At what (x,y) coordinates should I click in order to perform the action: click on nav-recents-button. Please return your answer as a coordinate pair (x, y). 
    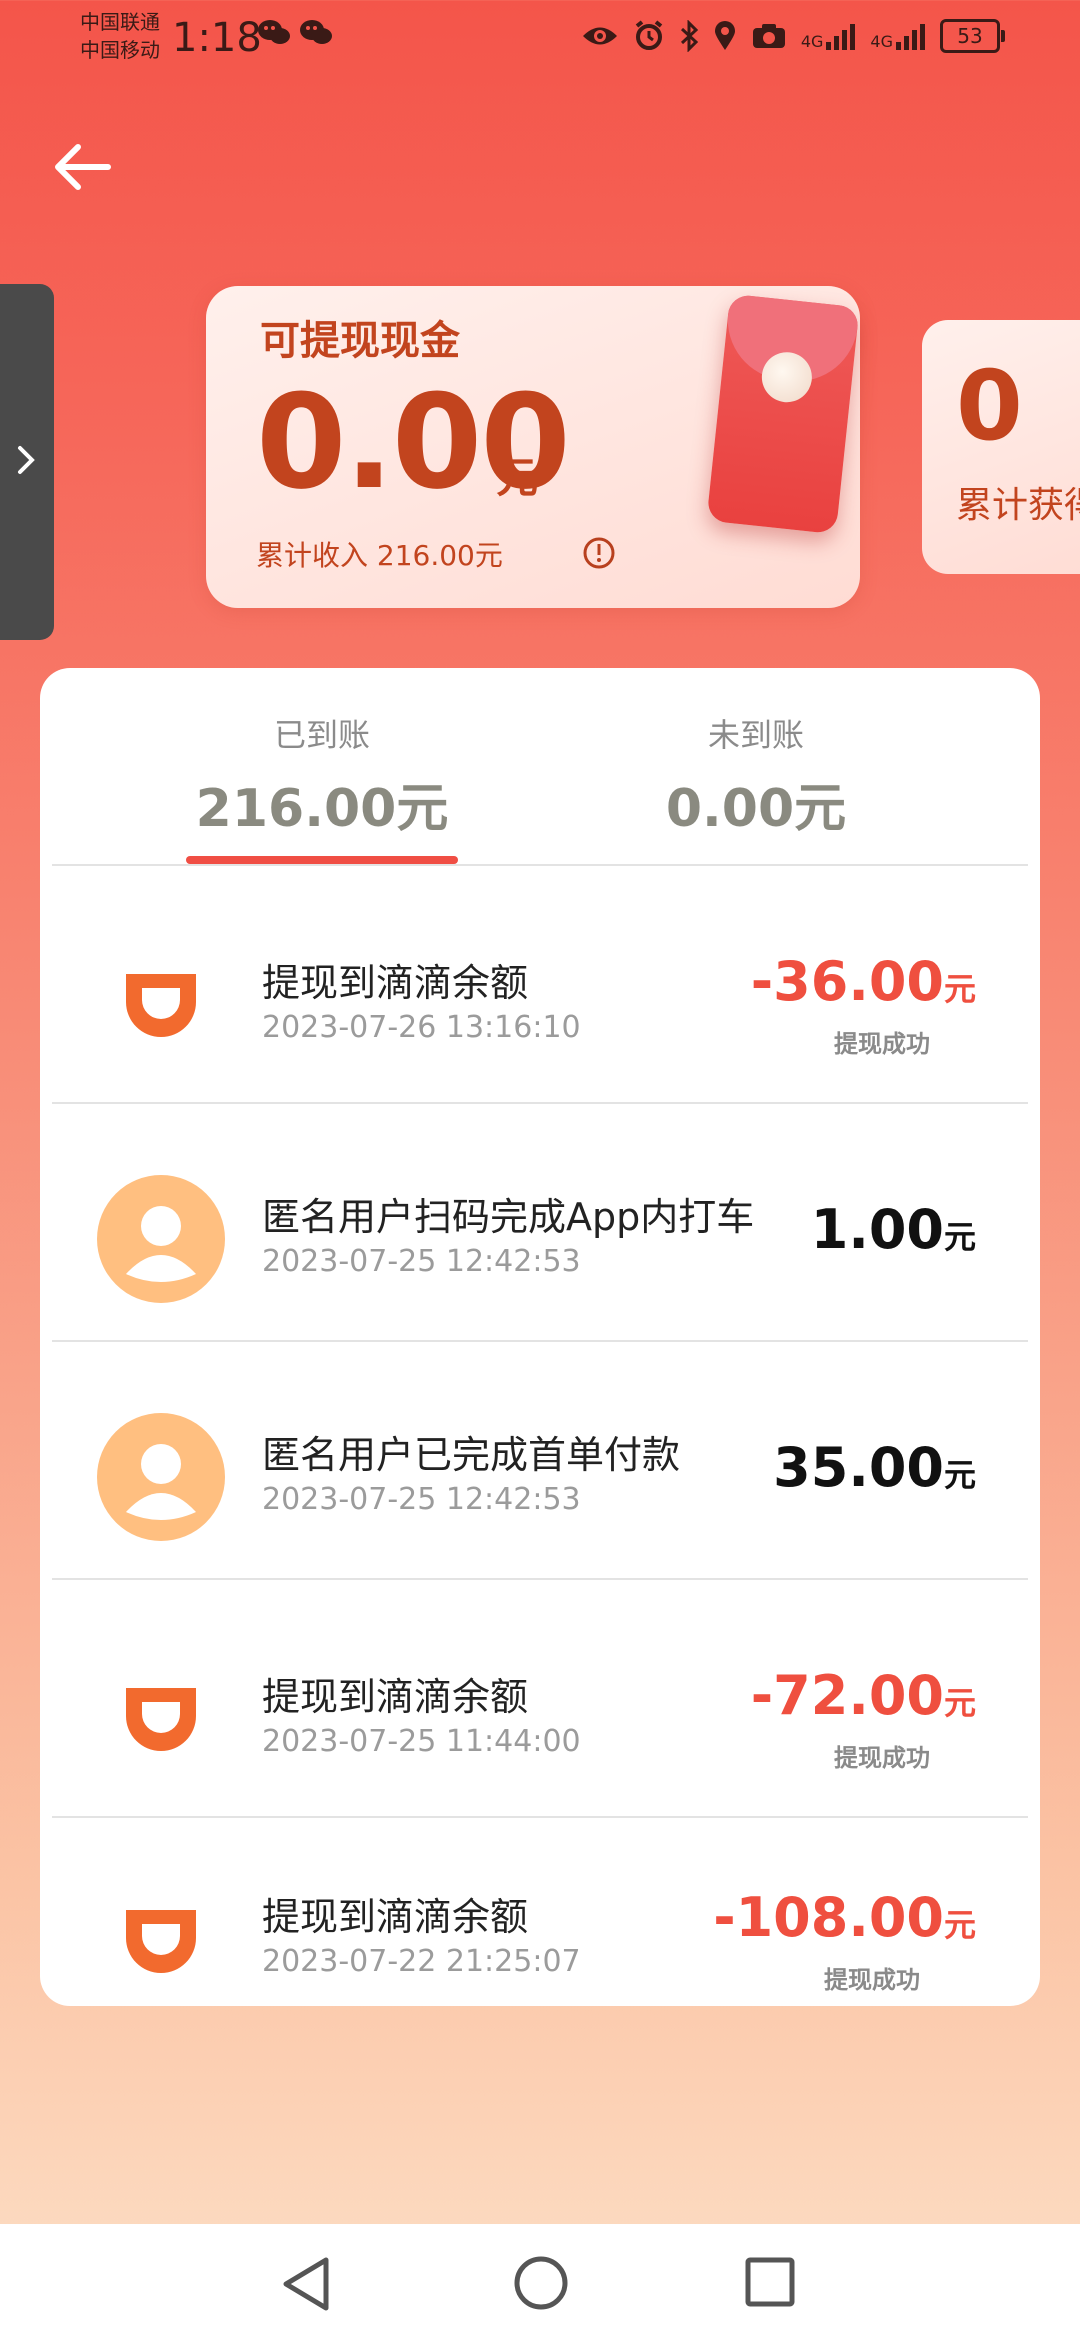
    Looking at the image, I should click on (770, 2284).